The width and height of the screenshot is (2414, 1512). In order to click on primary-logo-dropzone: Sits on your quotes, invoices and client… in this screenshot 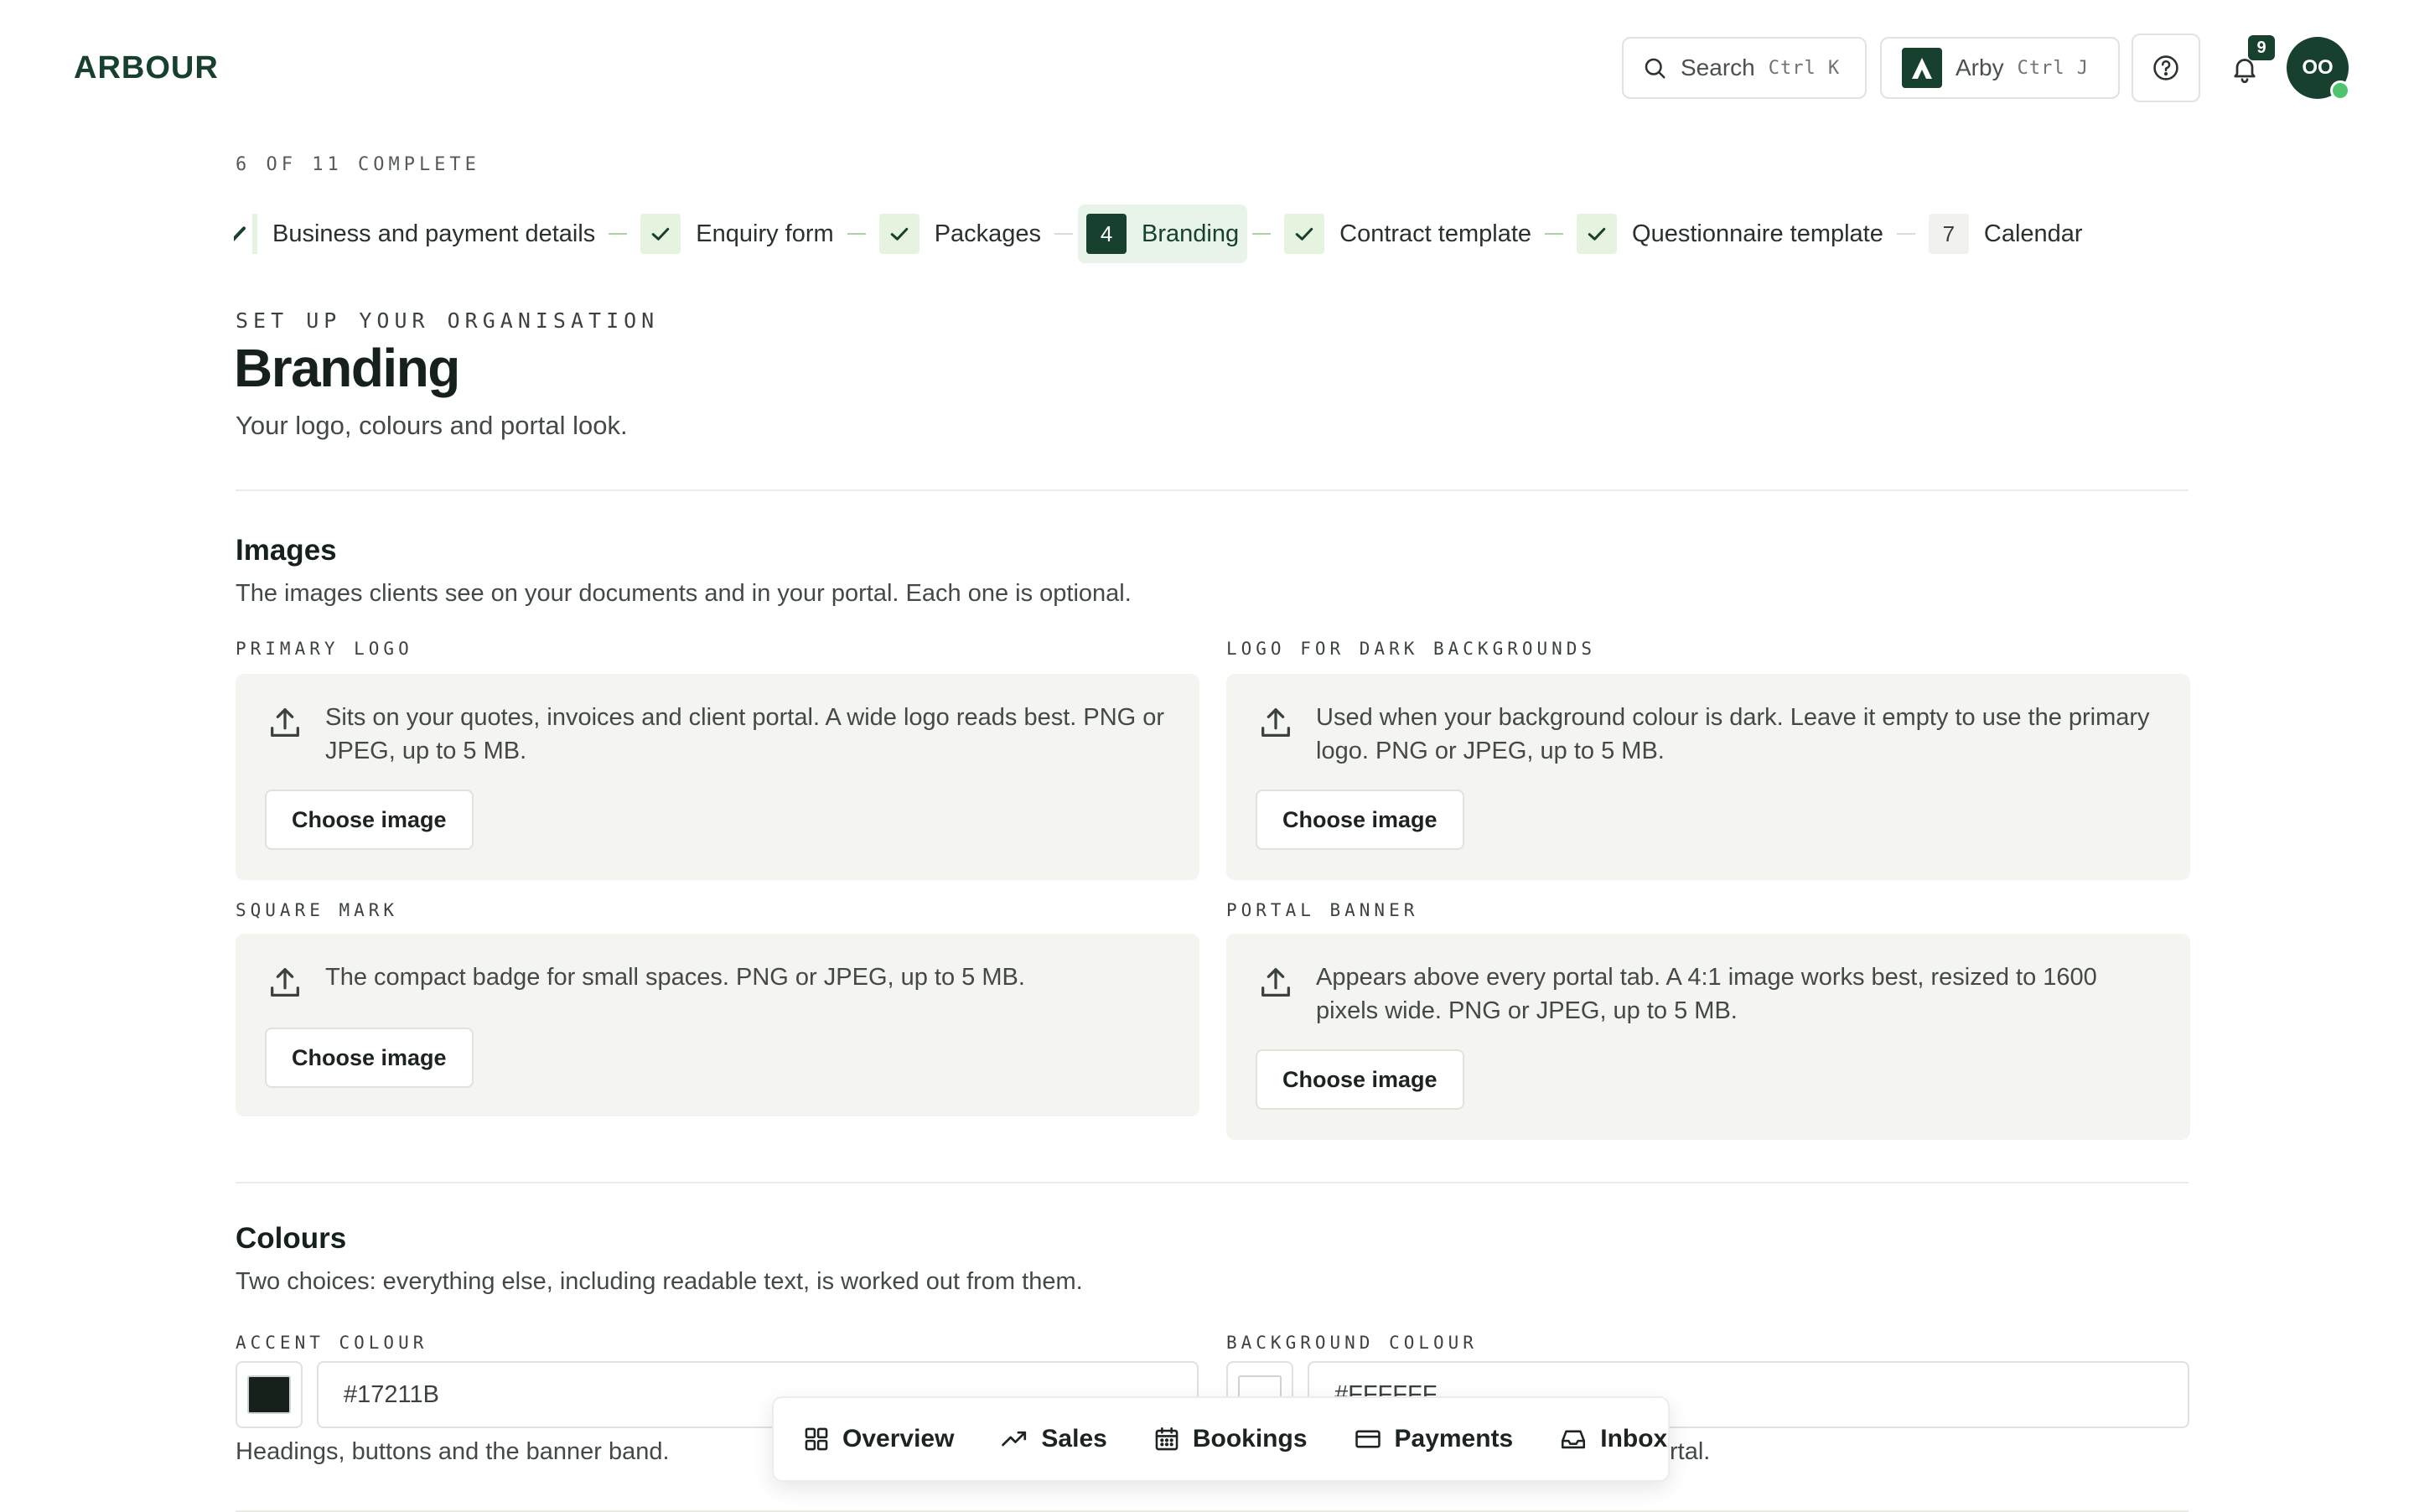, I will do `click(718, 777)`.